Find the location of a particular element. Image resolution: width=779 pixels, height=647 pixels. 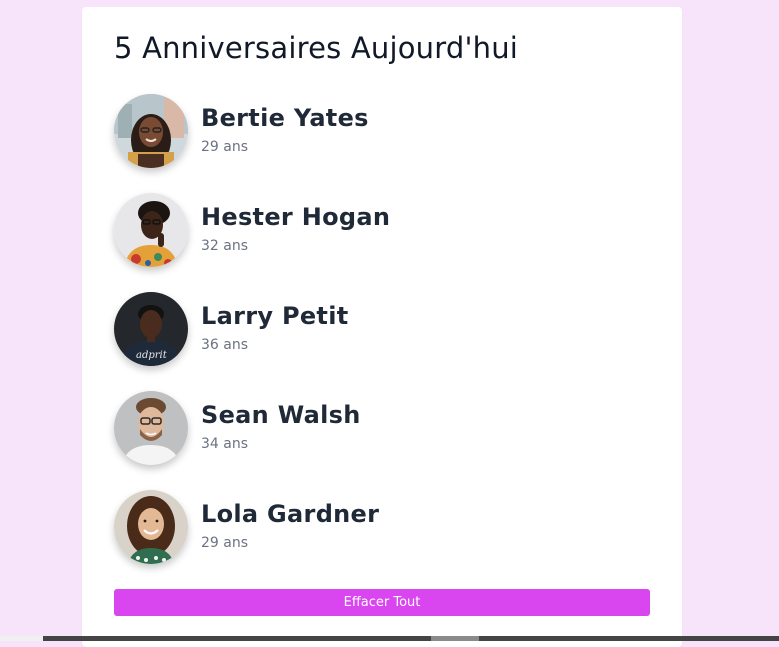

page-title: 5 Anniversaires Aujourd'hui is located at coordinates (316, 48).